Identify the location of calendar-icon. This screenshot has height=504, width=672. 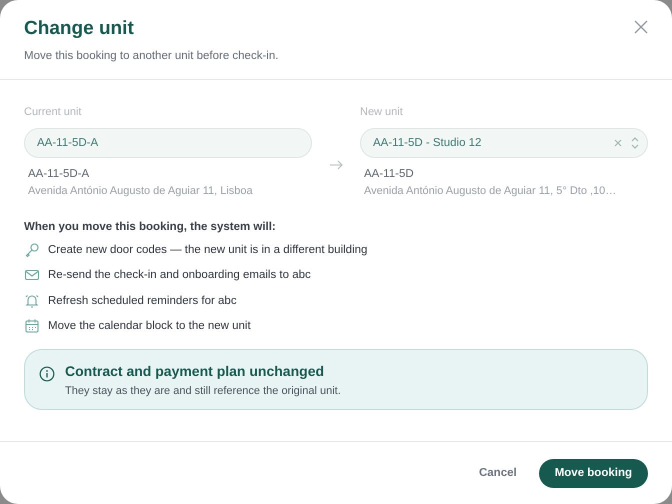
(32, 326).